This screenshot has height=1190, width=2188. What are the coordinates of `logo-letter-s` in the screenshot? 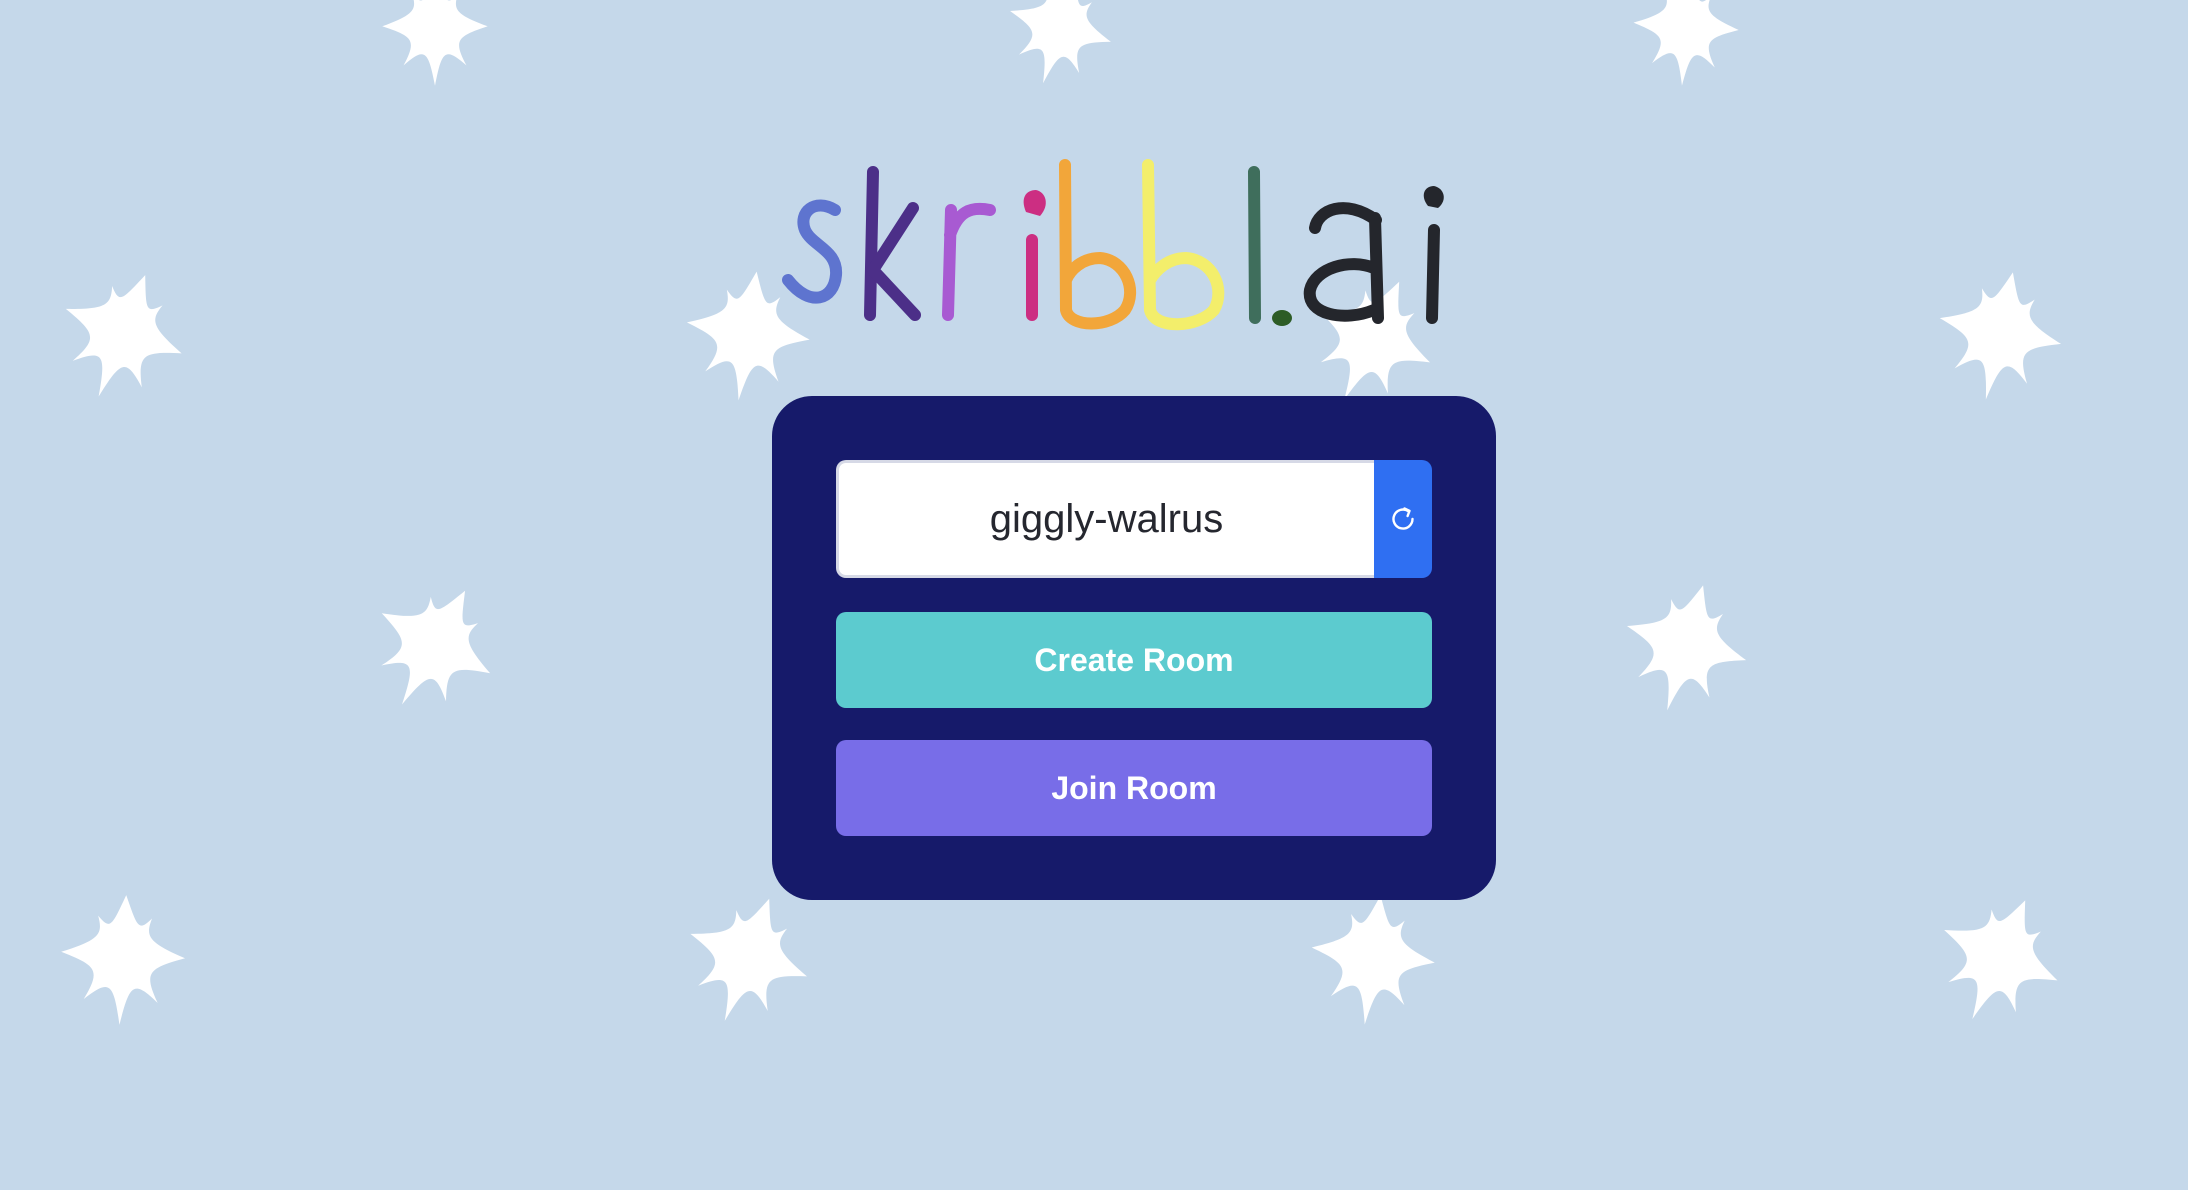 It's located at (812, 251).